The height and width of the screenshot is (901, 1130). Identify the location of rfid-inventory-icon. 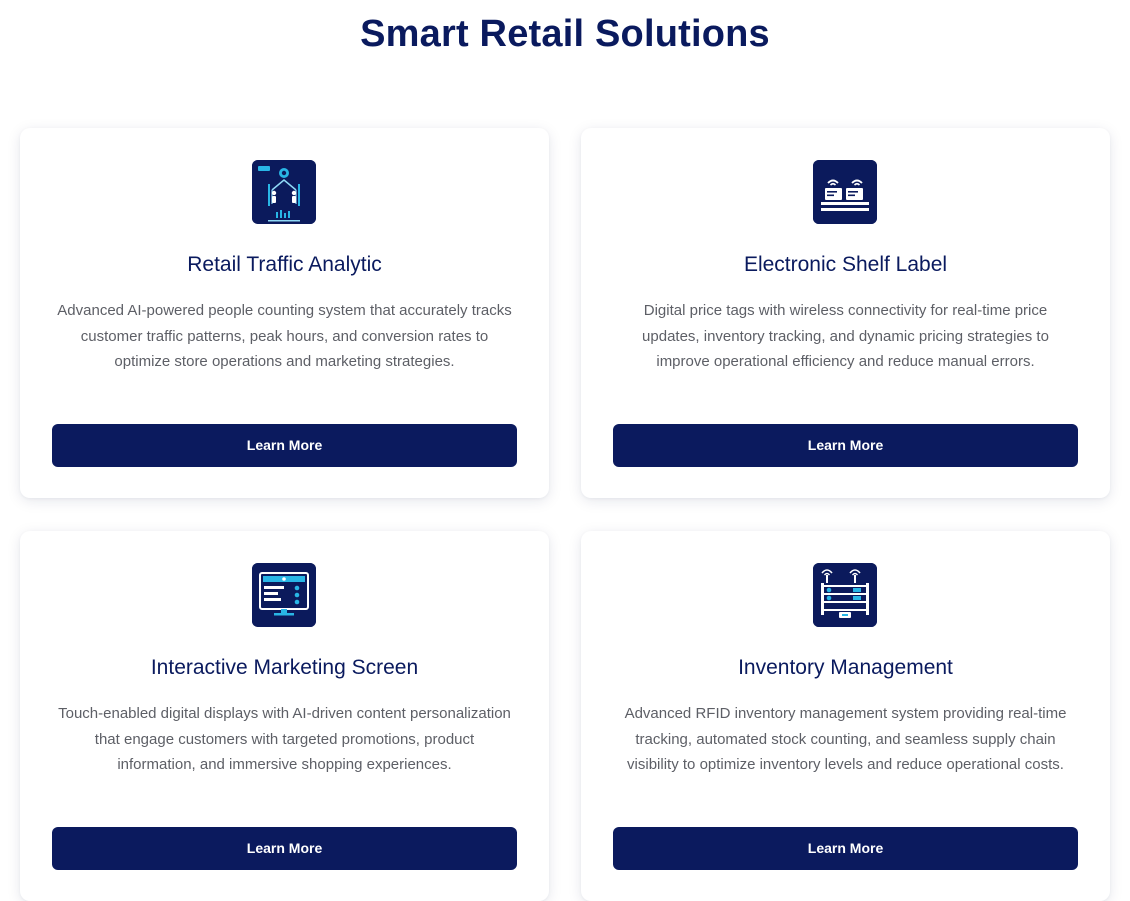
(845, 595).